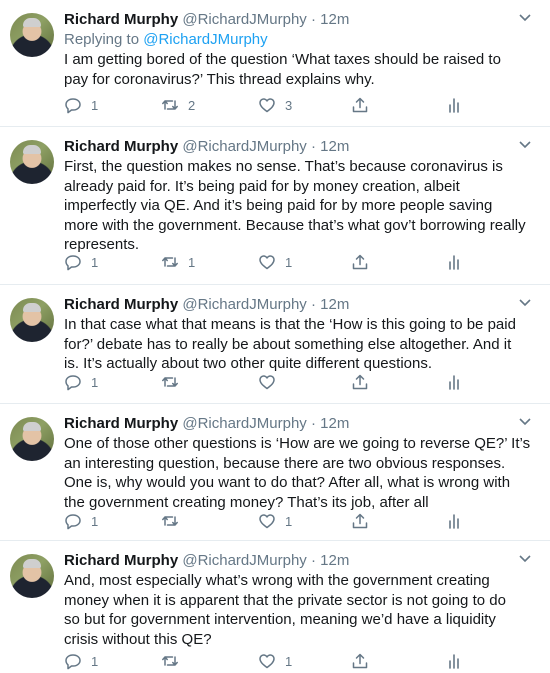  What do you see at coordinates (104, 39) in the screenshot?
I see `replying-prefix: Replying to` at bounding box center [104, 39].